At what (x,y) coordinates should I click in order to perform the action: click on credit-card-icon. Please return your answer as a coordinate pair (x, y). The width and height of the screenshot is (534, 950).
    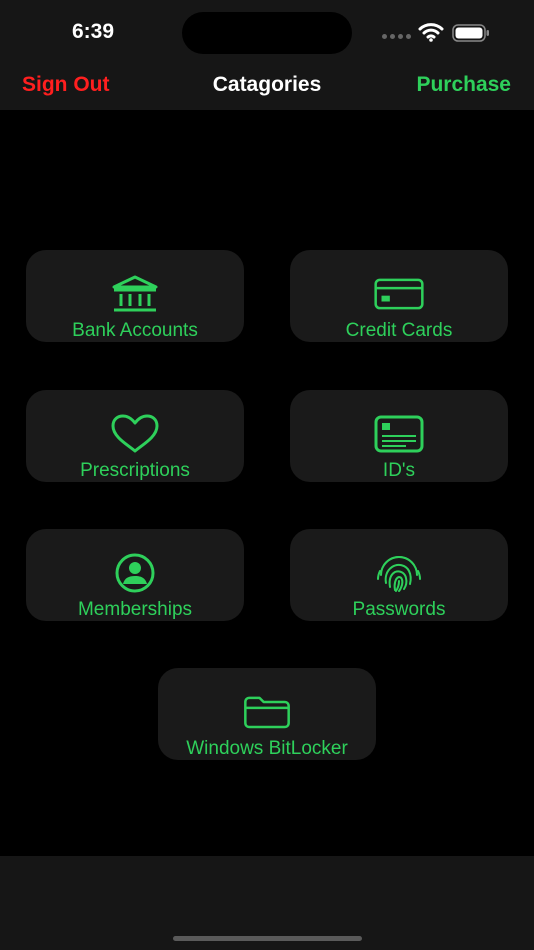
    Looking at the image, I should click on (399, 294).